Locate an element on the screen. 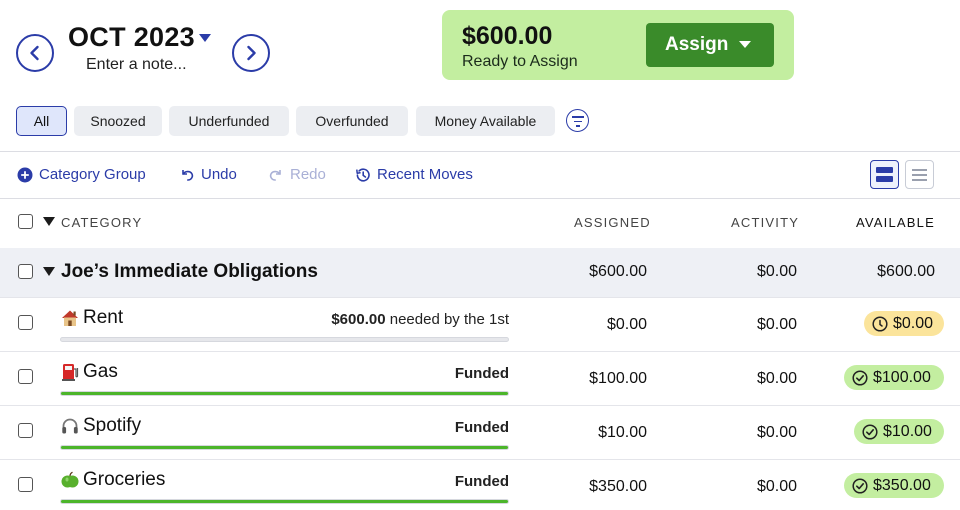 The height and width of the screenshot is (510, 960). filter-overfunded: Overfunded is located at coordinates (352, 121).